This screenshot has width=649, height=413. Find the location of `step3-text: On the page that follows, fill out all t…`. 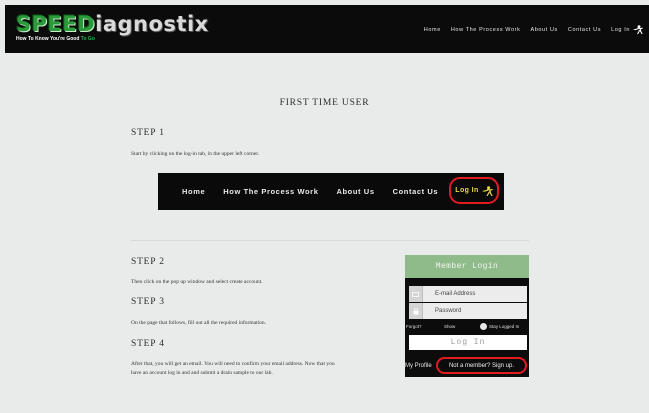

step3-text: On the page that follows, fill out all t… is located at coordinates (199, 323).